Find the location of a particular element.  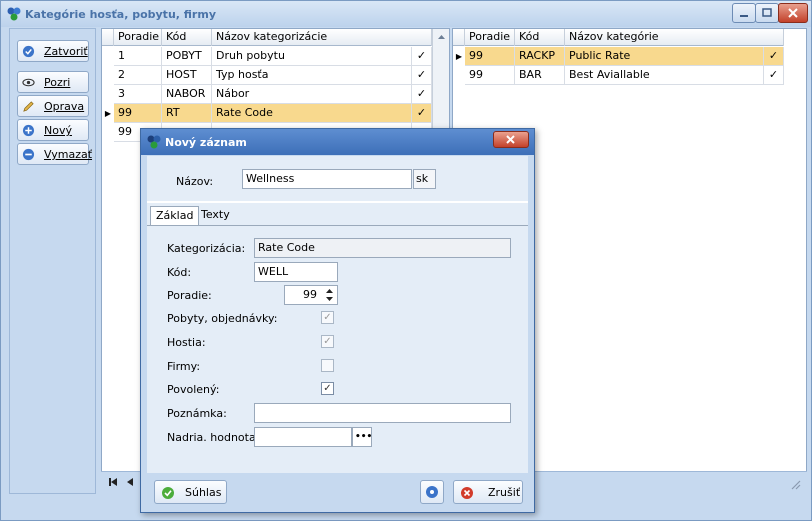

new-label: Nový is located at coordinates (58, 130).